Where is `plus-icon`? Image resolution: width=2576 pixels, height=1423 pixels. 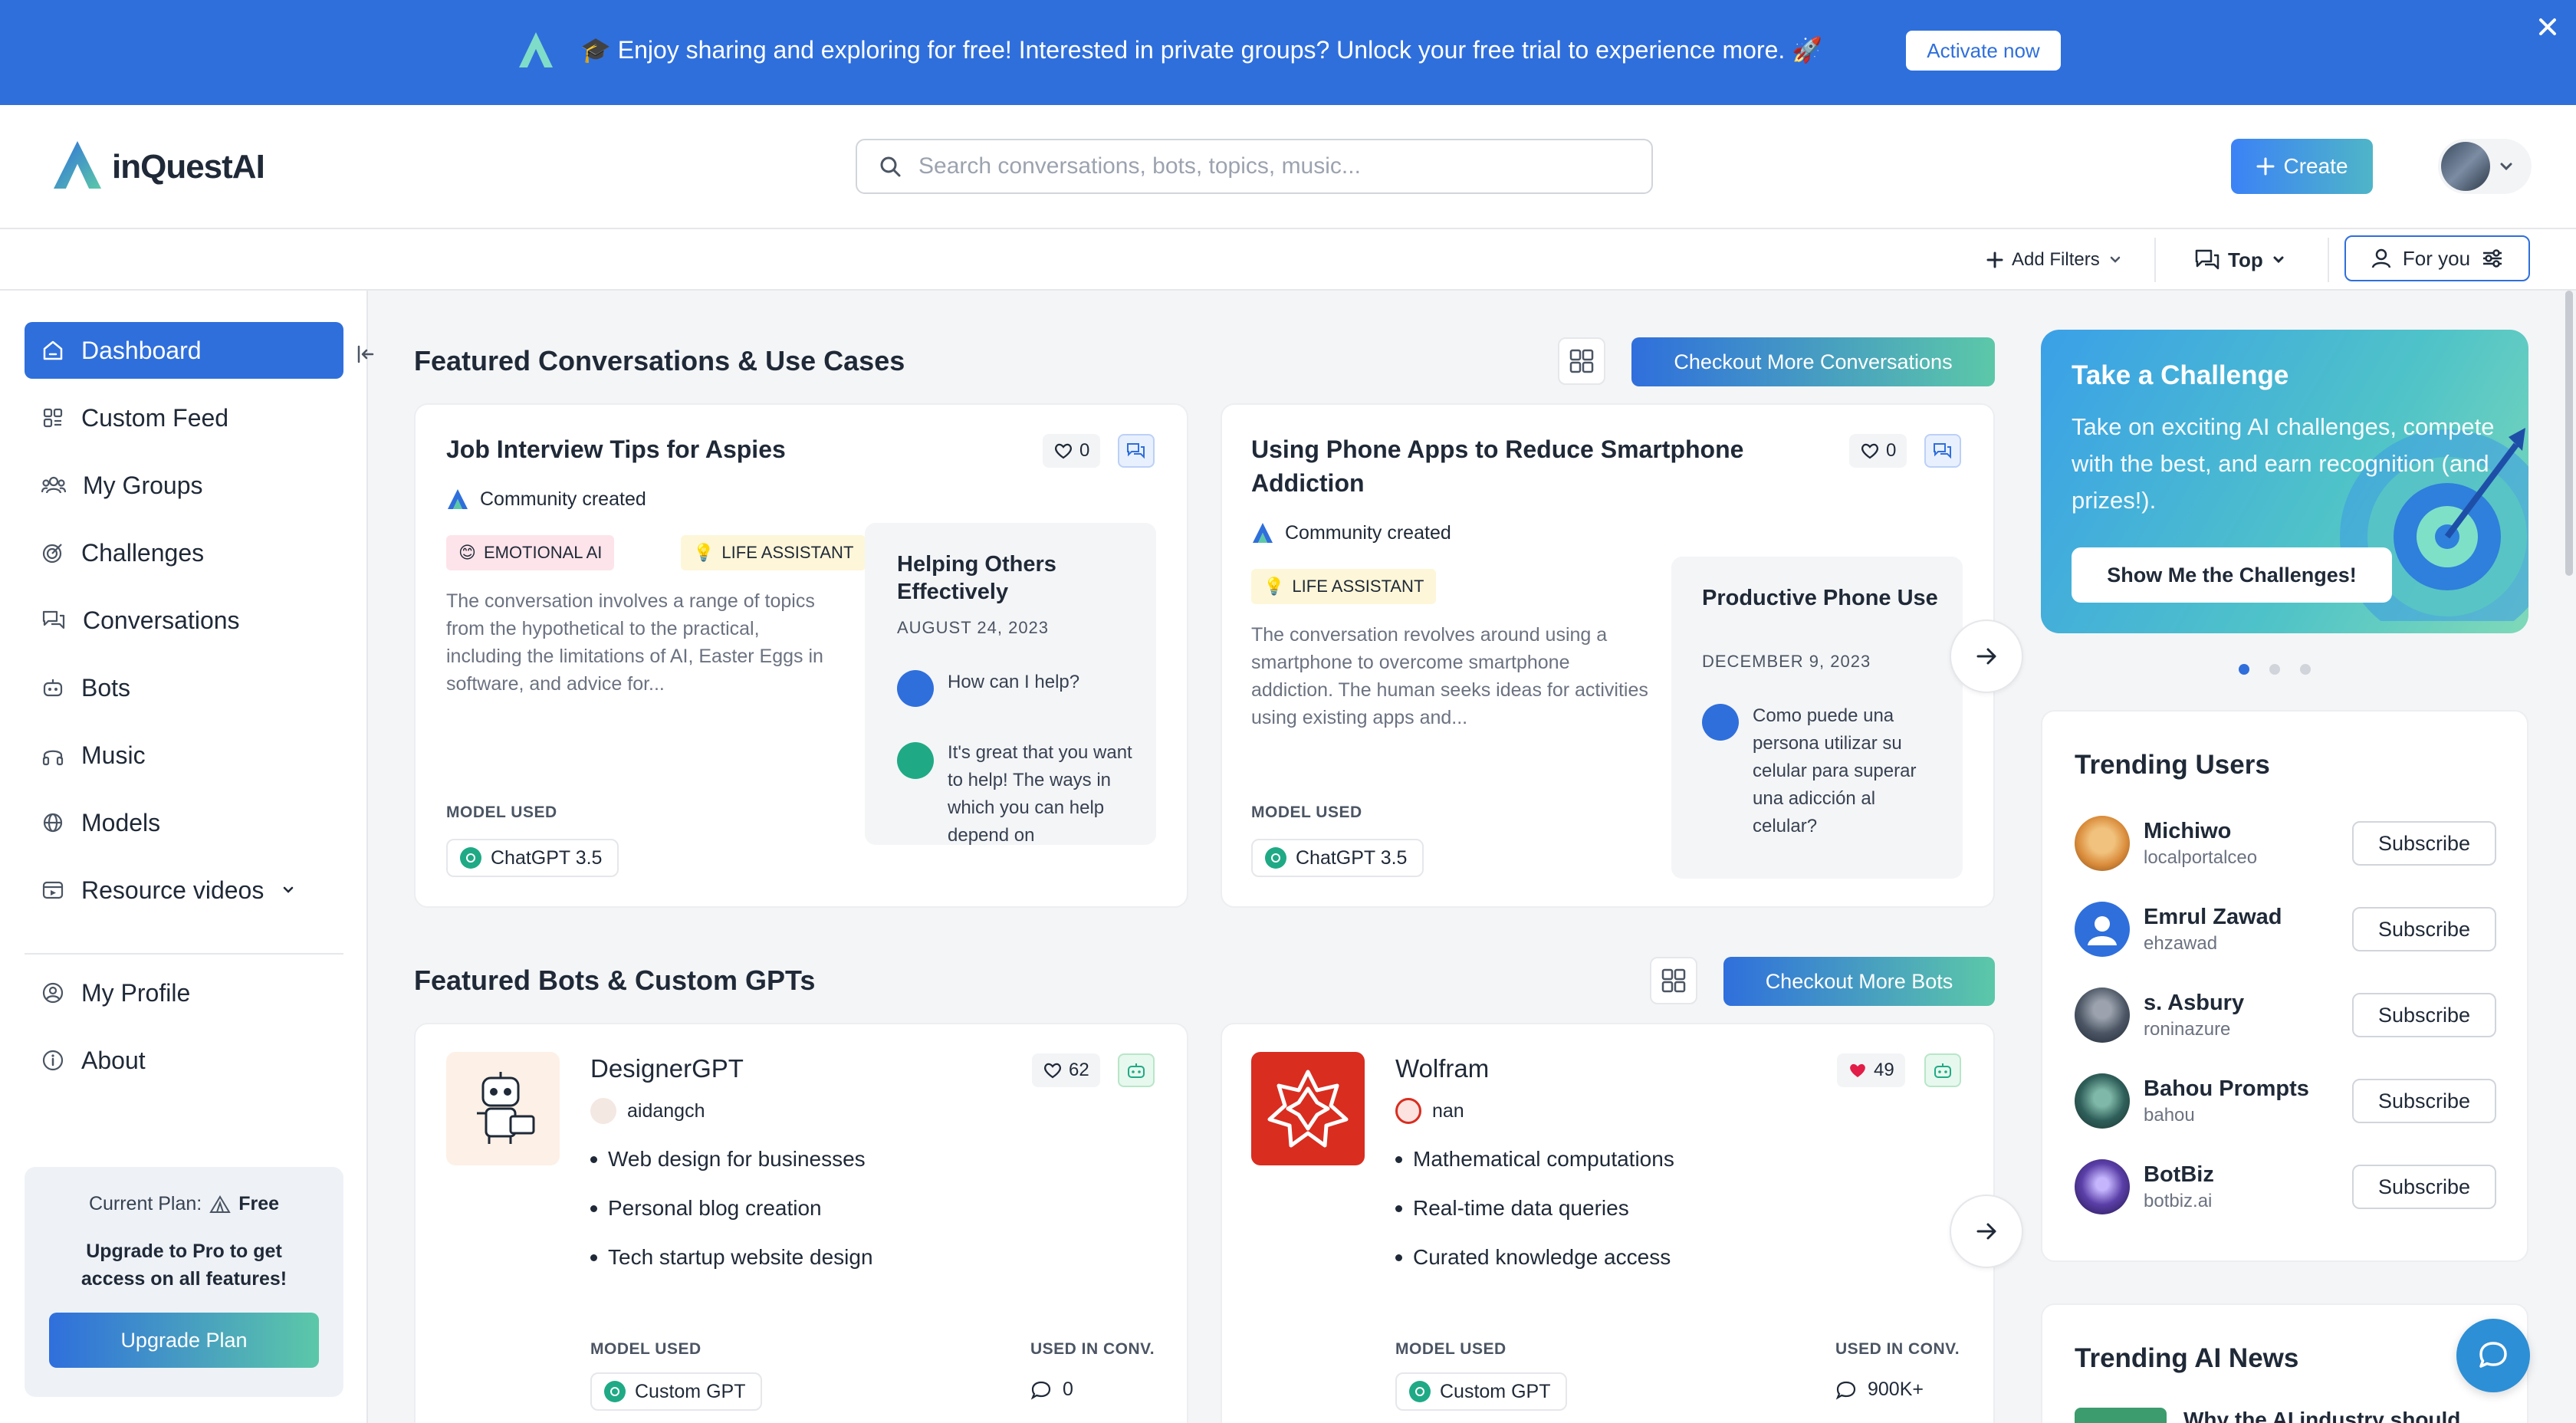 plus-icon is located at coordinates (1995, 259).